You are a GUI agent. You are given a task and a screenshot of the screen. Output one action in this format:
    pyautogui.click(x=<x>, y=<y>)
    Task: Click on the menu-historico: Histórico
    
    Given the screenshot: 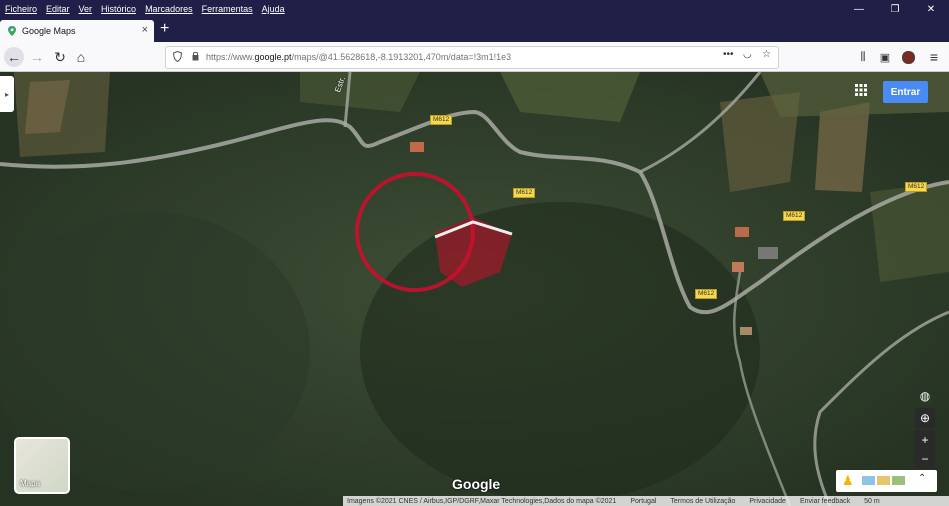 What is the action you would take?
    pyautogui.click(x=118, y=9)
    